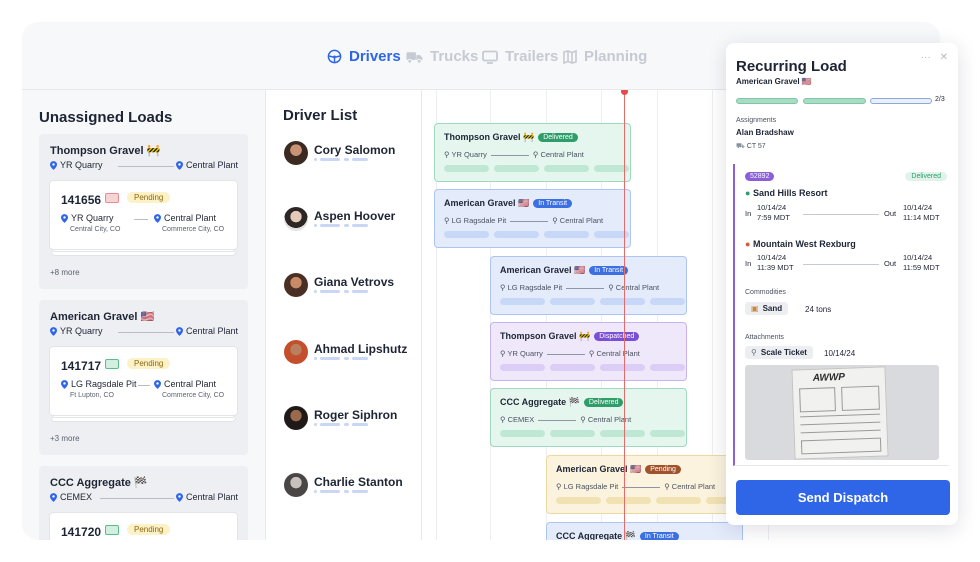  What do you see at coordinates (469, 154) in the screenshot?
I see `block-from: YR Quarry` at bounding box center [469, 154].